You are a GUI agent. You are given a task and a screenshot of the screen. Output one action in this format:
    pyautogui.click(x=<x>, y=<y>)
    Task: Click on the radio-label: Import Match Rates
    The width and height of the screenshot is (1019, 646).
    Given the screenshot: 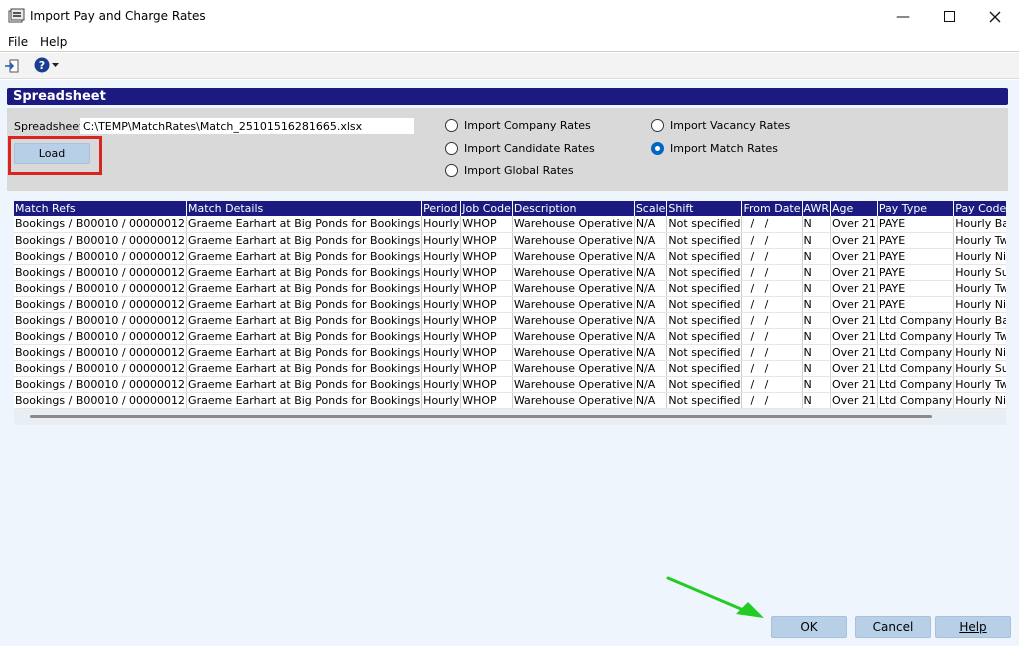 What is the action you would take?
    pyautogui.click(x=724, y=148)
    